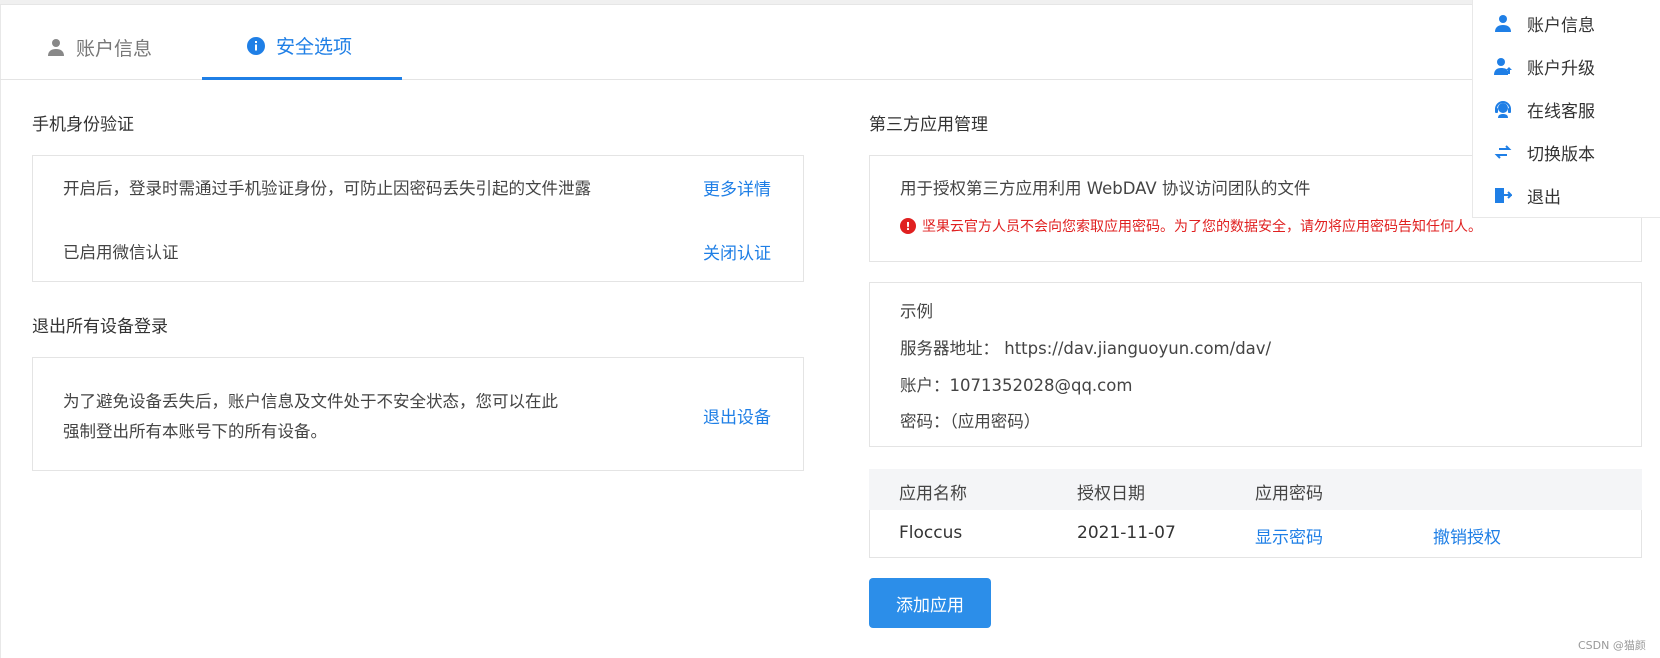 This screenshot has width=1660, height=658. What do you see at coordinates (931, 533) in the screenshot?
I see `cell-app-name: Floccus` at bounding box center [931, 533].